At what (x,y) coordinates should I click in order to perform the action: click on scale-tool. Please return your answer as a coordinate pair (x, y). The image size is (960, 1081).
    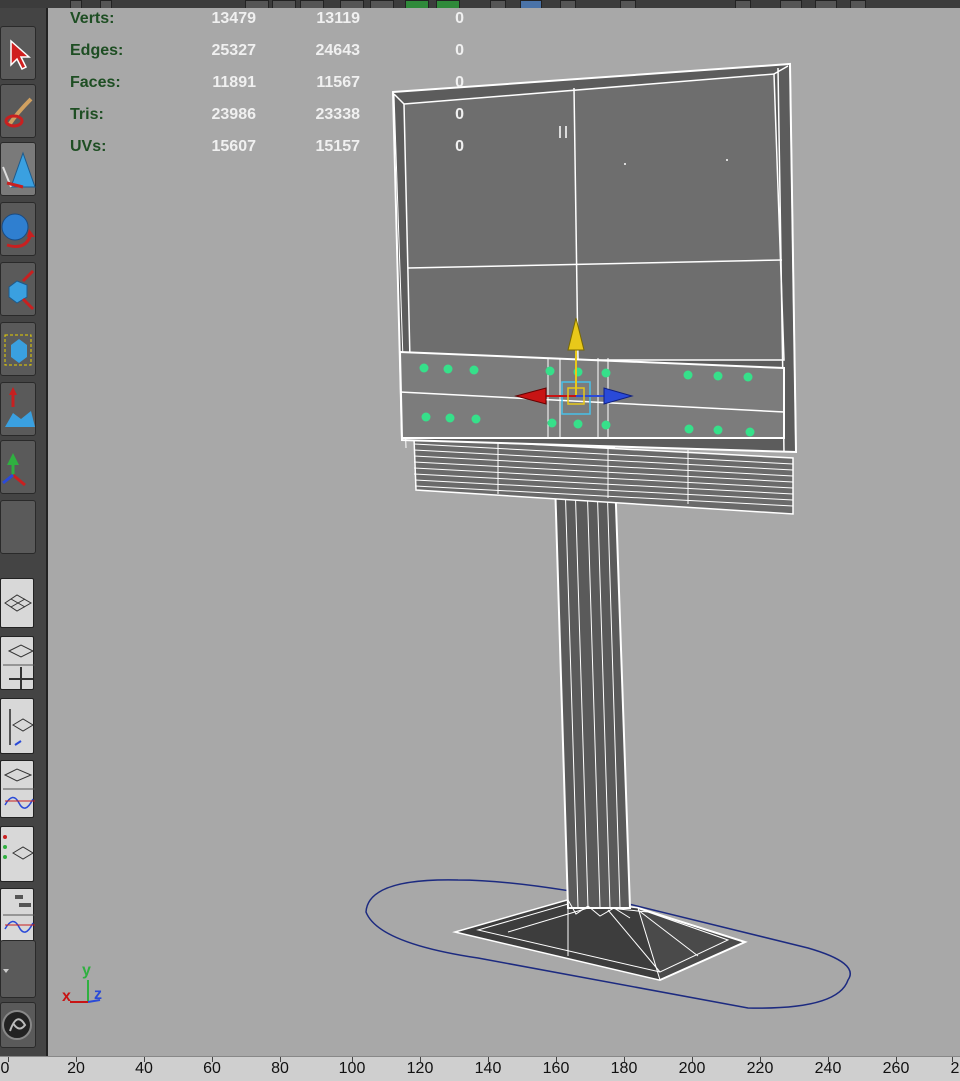
    Looking at the image, I should click on (18, 289).